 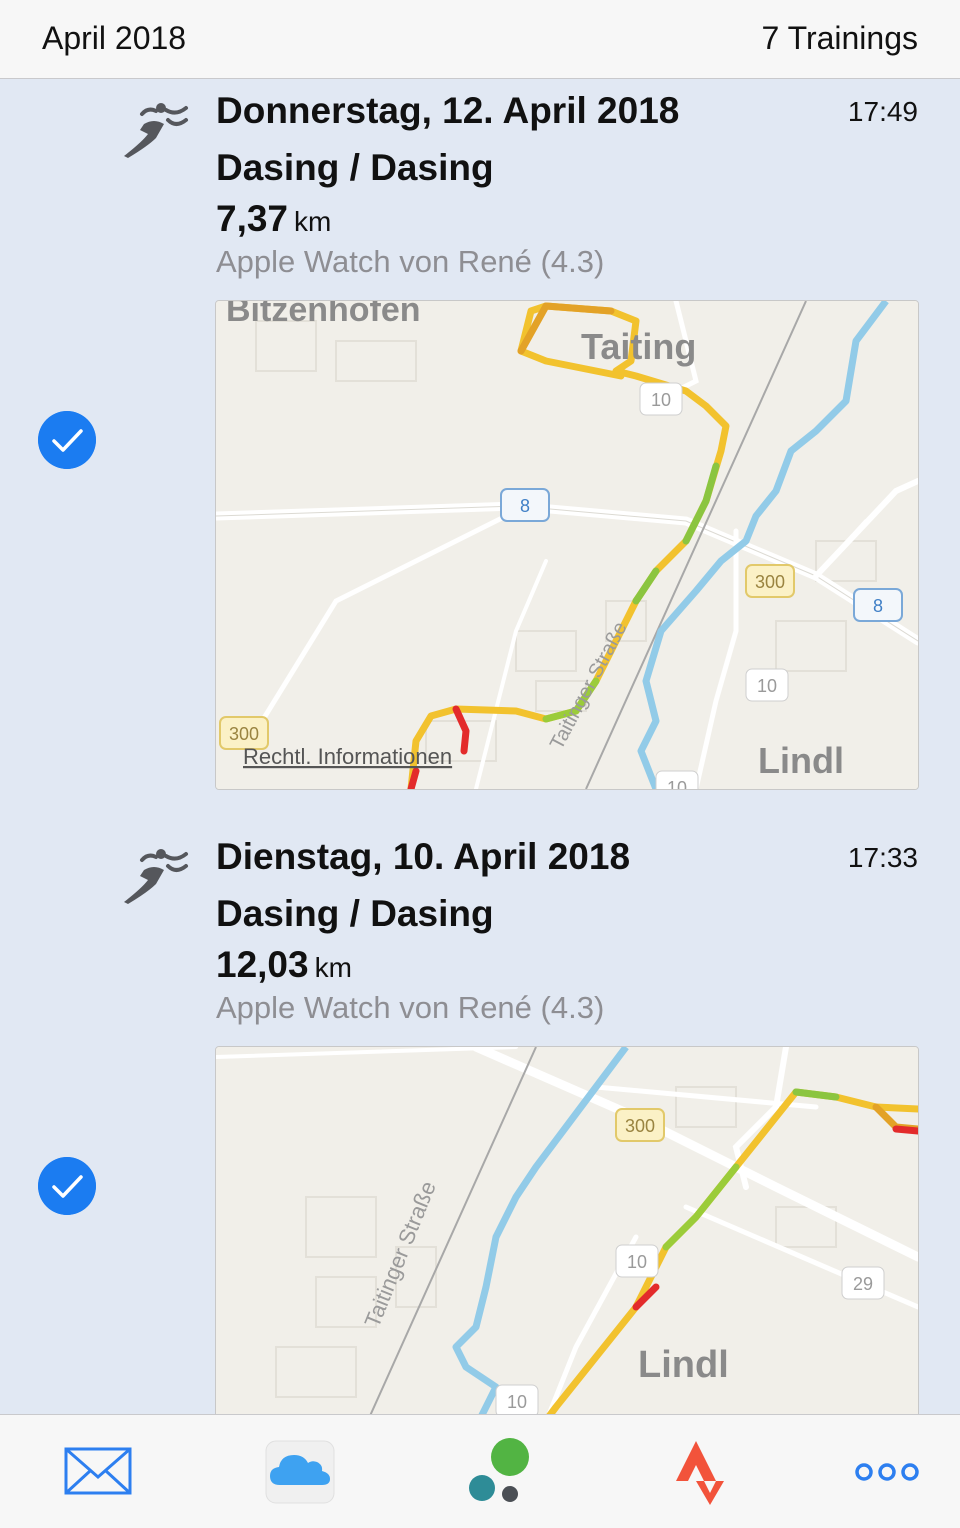 What do you see at coordinates (700, 1472) in the screenshot?
I see `strava-icon` at bounding box center [700, 1472].